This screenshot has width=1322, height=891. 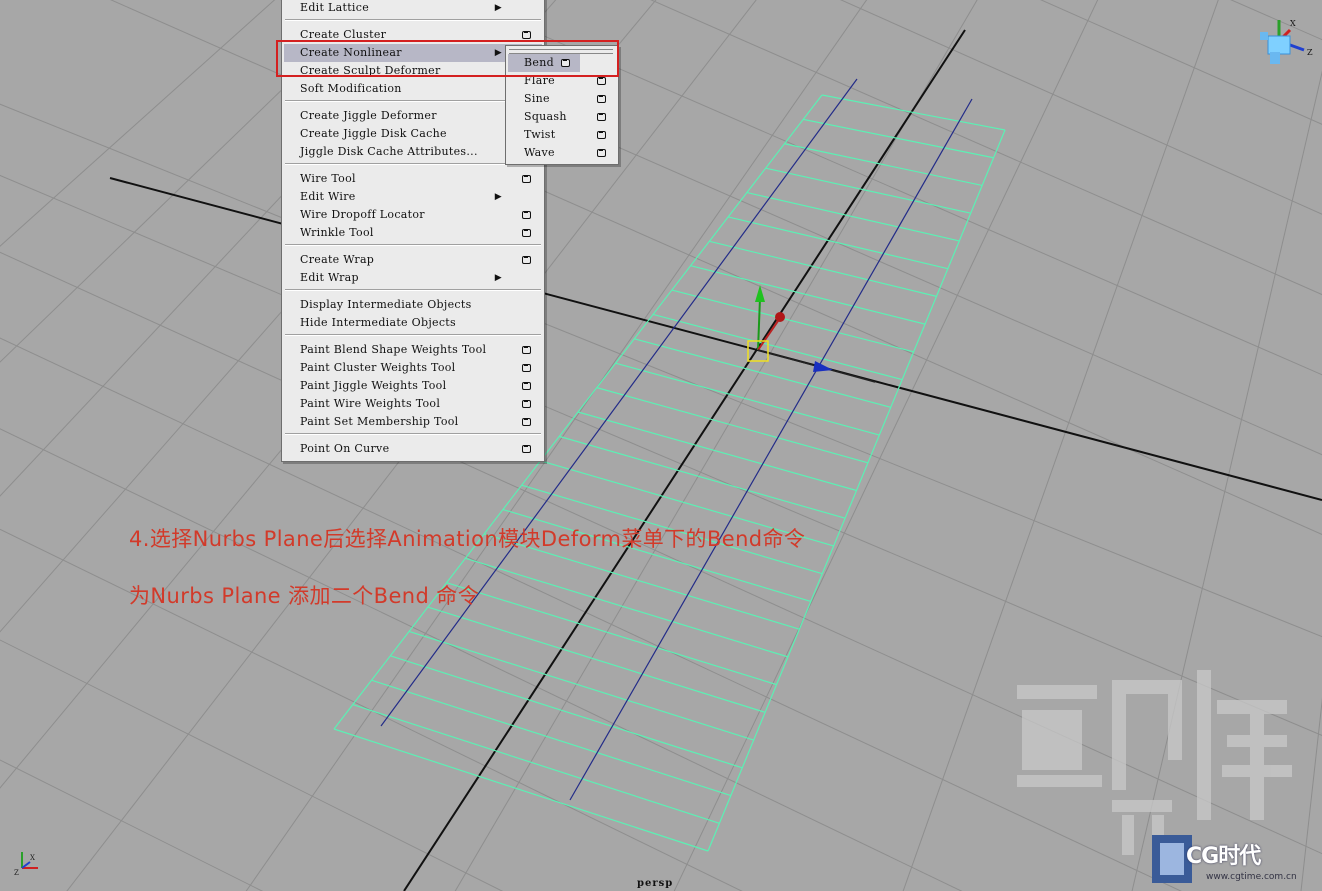 I want to click on menu-item-display-intermediate-objects: Display Intermediate Objects, so click(x=413, y=305).